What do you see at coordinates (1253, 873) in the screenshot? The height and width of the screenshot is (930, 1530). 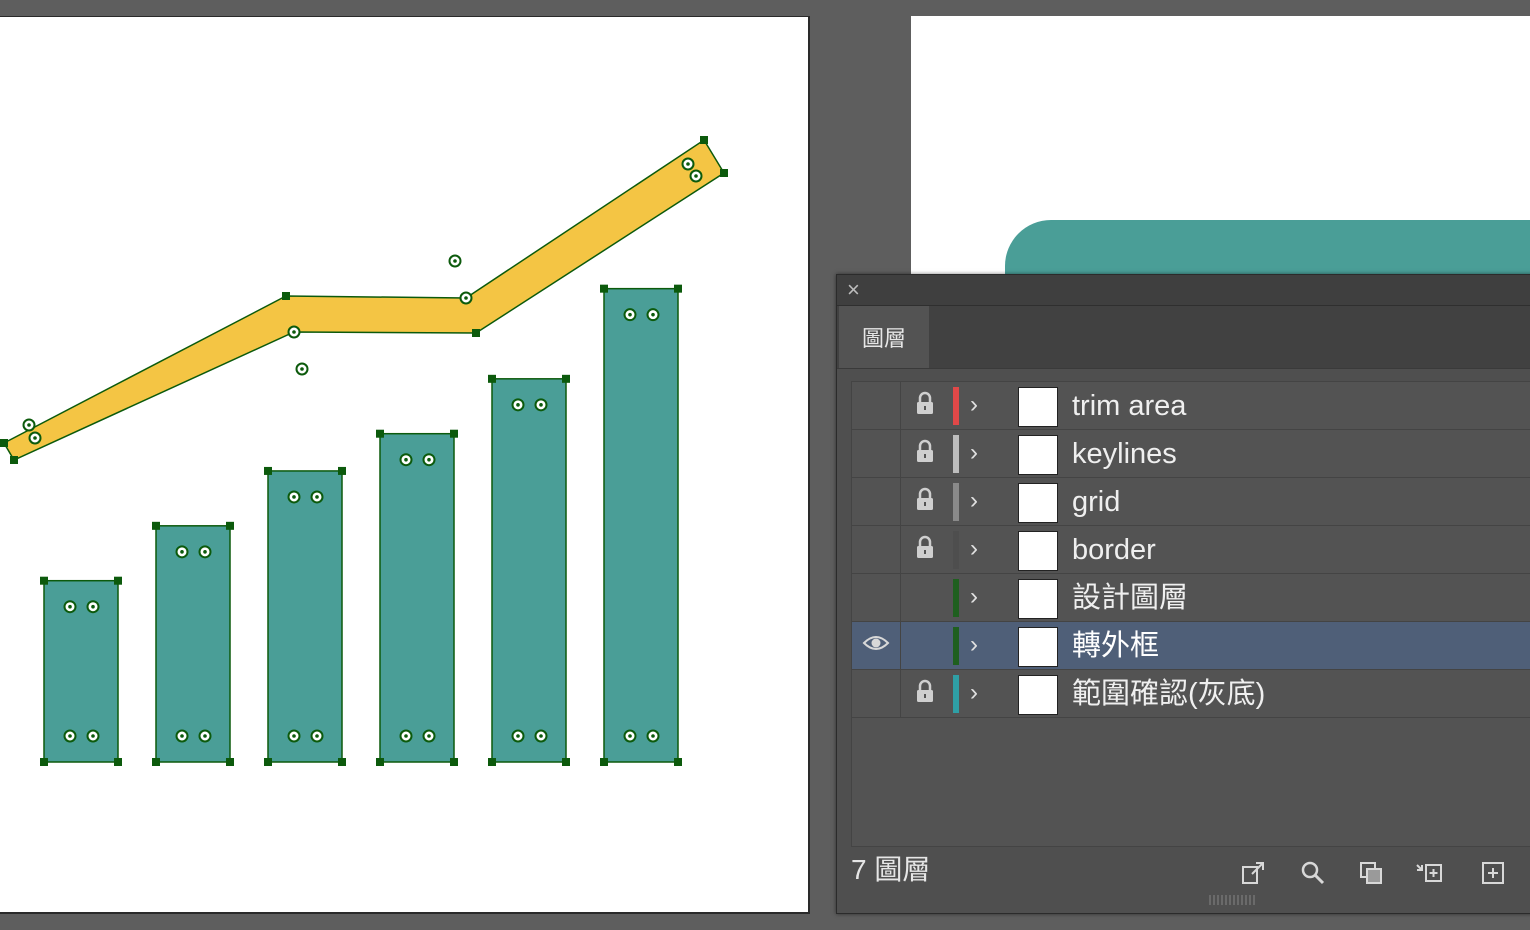 I see `export-icon` at bounding box center [1253, 873].